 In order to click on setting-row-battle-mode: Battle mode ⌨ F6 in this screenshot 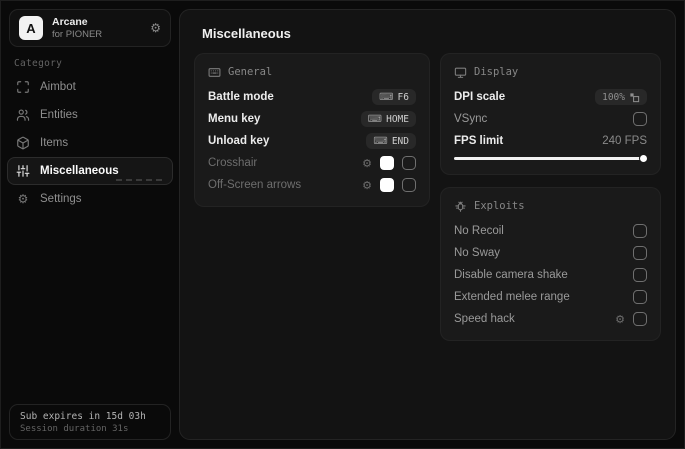, I will do `click(312, 97)`.